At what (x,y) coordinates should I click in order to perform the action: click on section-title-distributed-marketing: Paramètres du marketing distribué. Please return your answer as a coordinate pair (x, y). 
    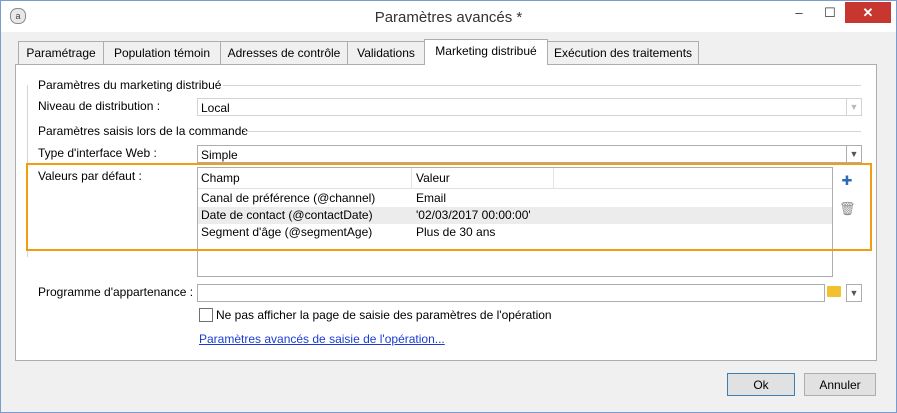
    Looking at the image, I should click on (130, 85).